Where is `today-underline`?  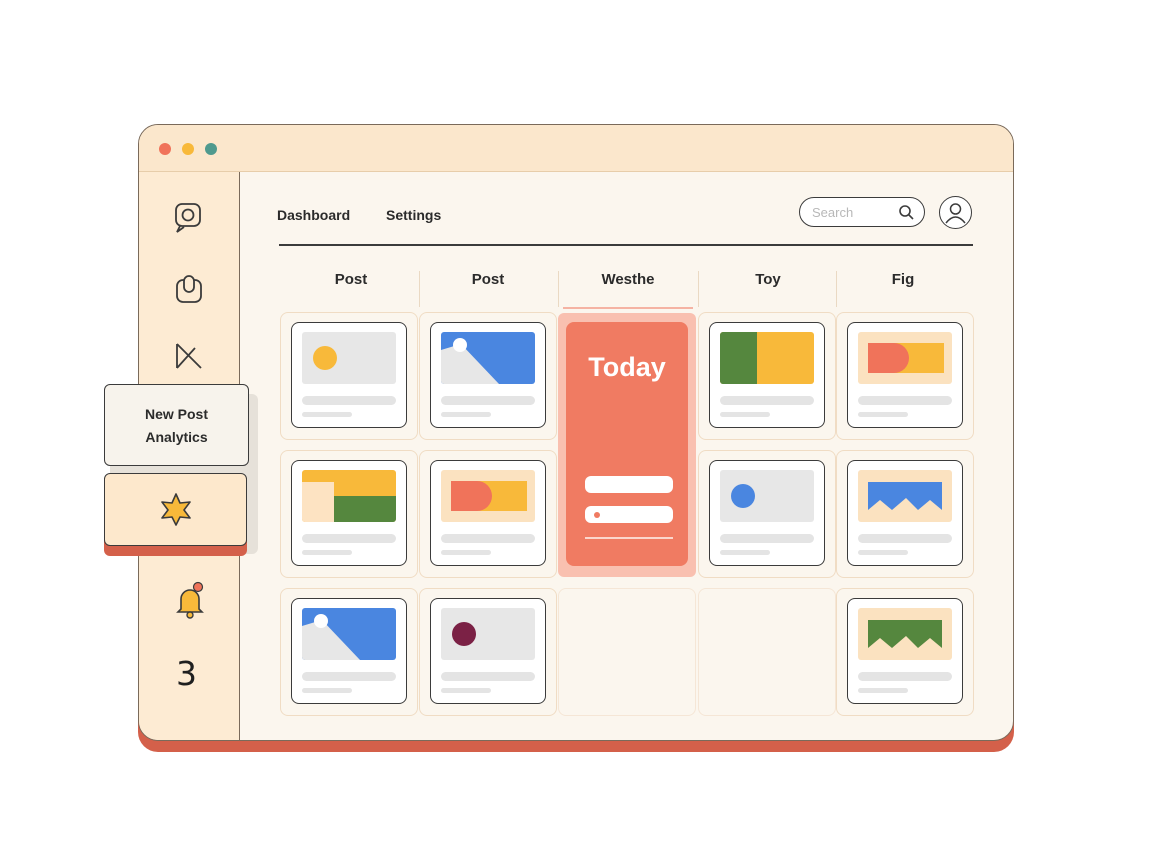 today-underline is located at coordinates (629, 538).